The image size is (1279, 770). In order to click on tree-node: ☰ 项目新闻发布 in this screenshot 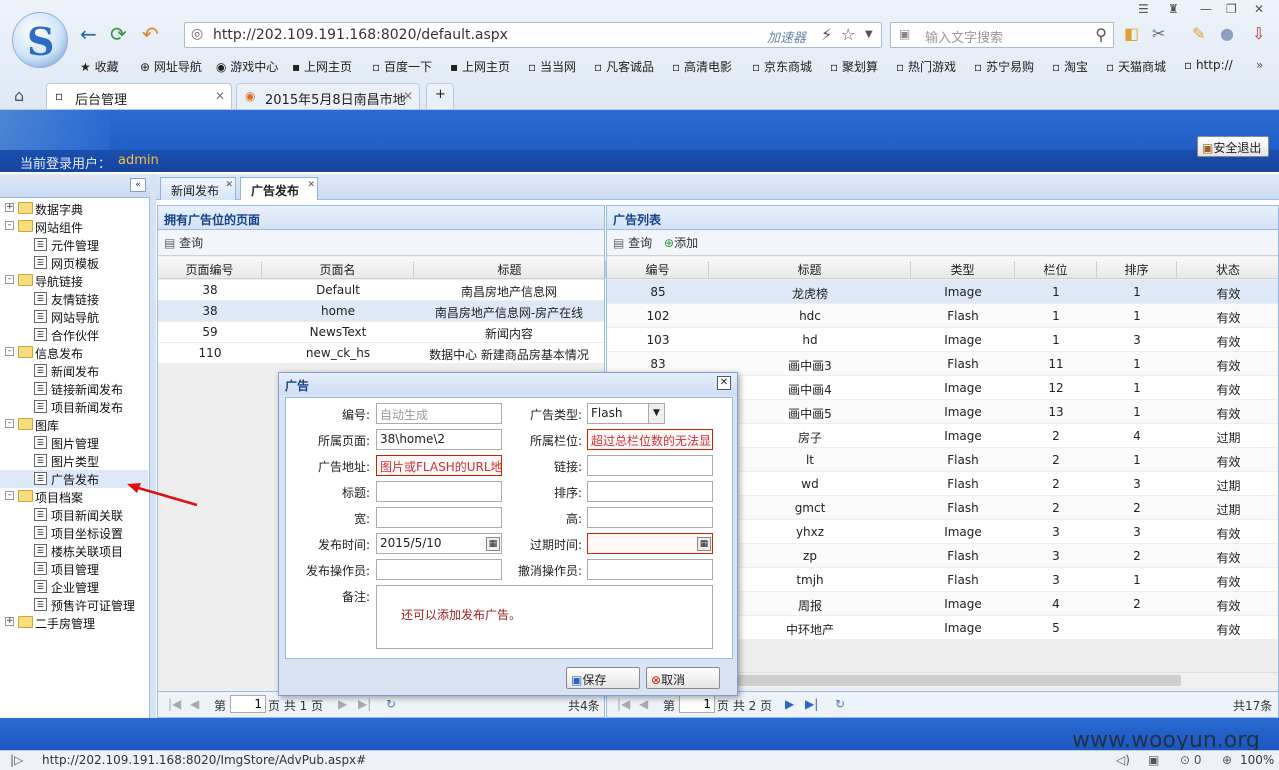, I will do `click(74, 407)`.